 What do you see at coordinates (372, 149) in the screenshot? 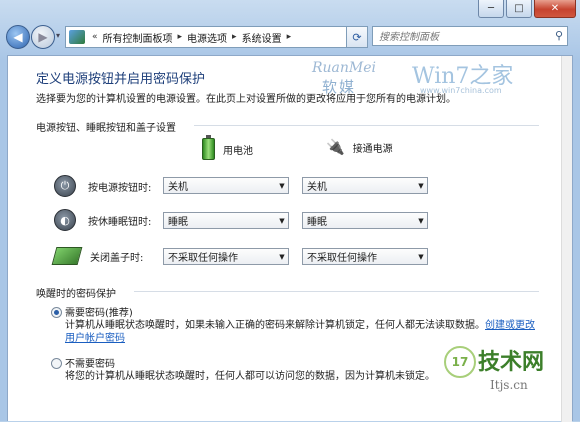
I see `plugged-column-label: 接通电源` at bounding box center [372, 149].